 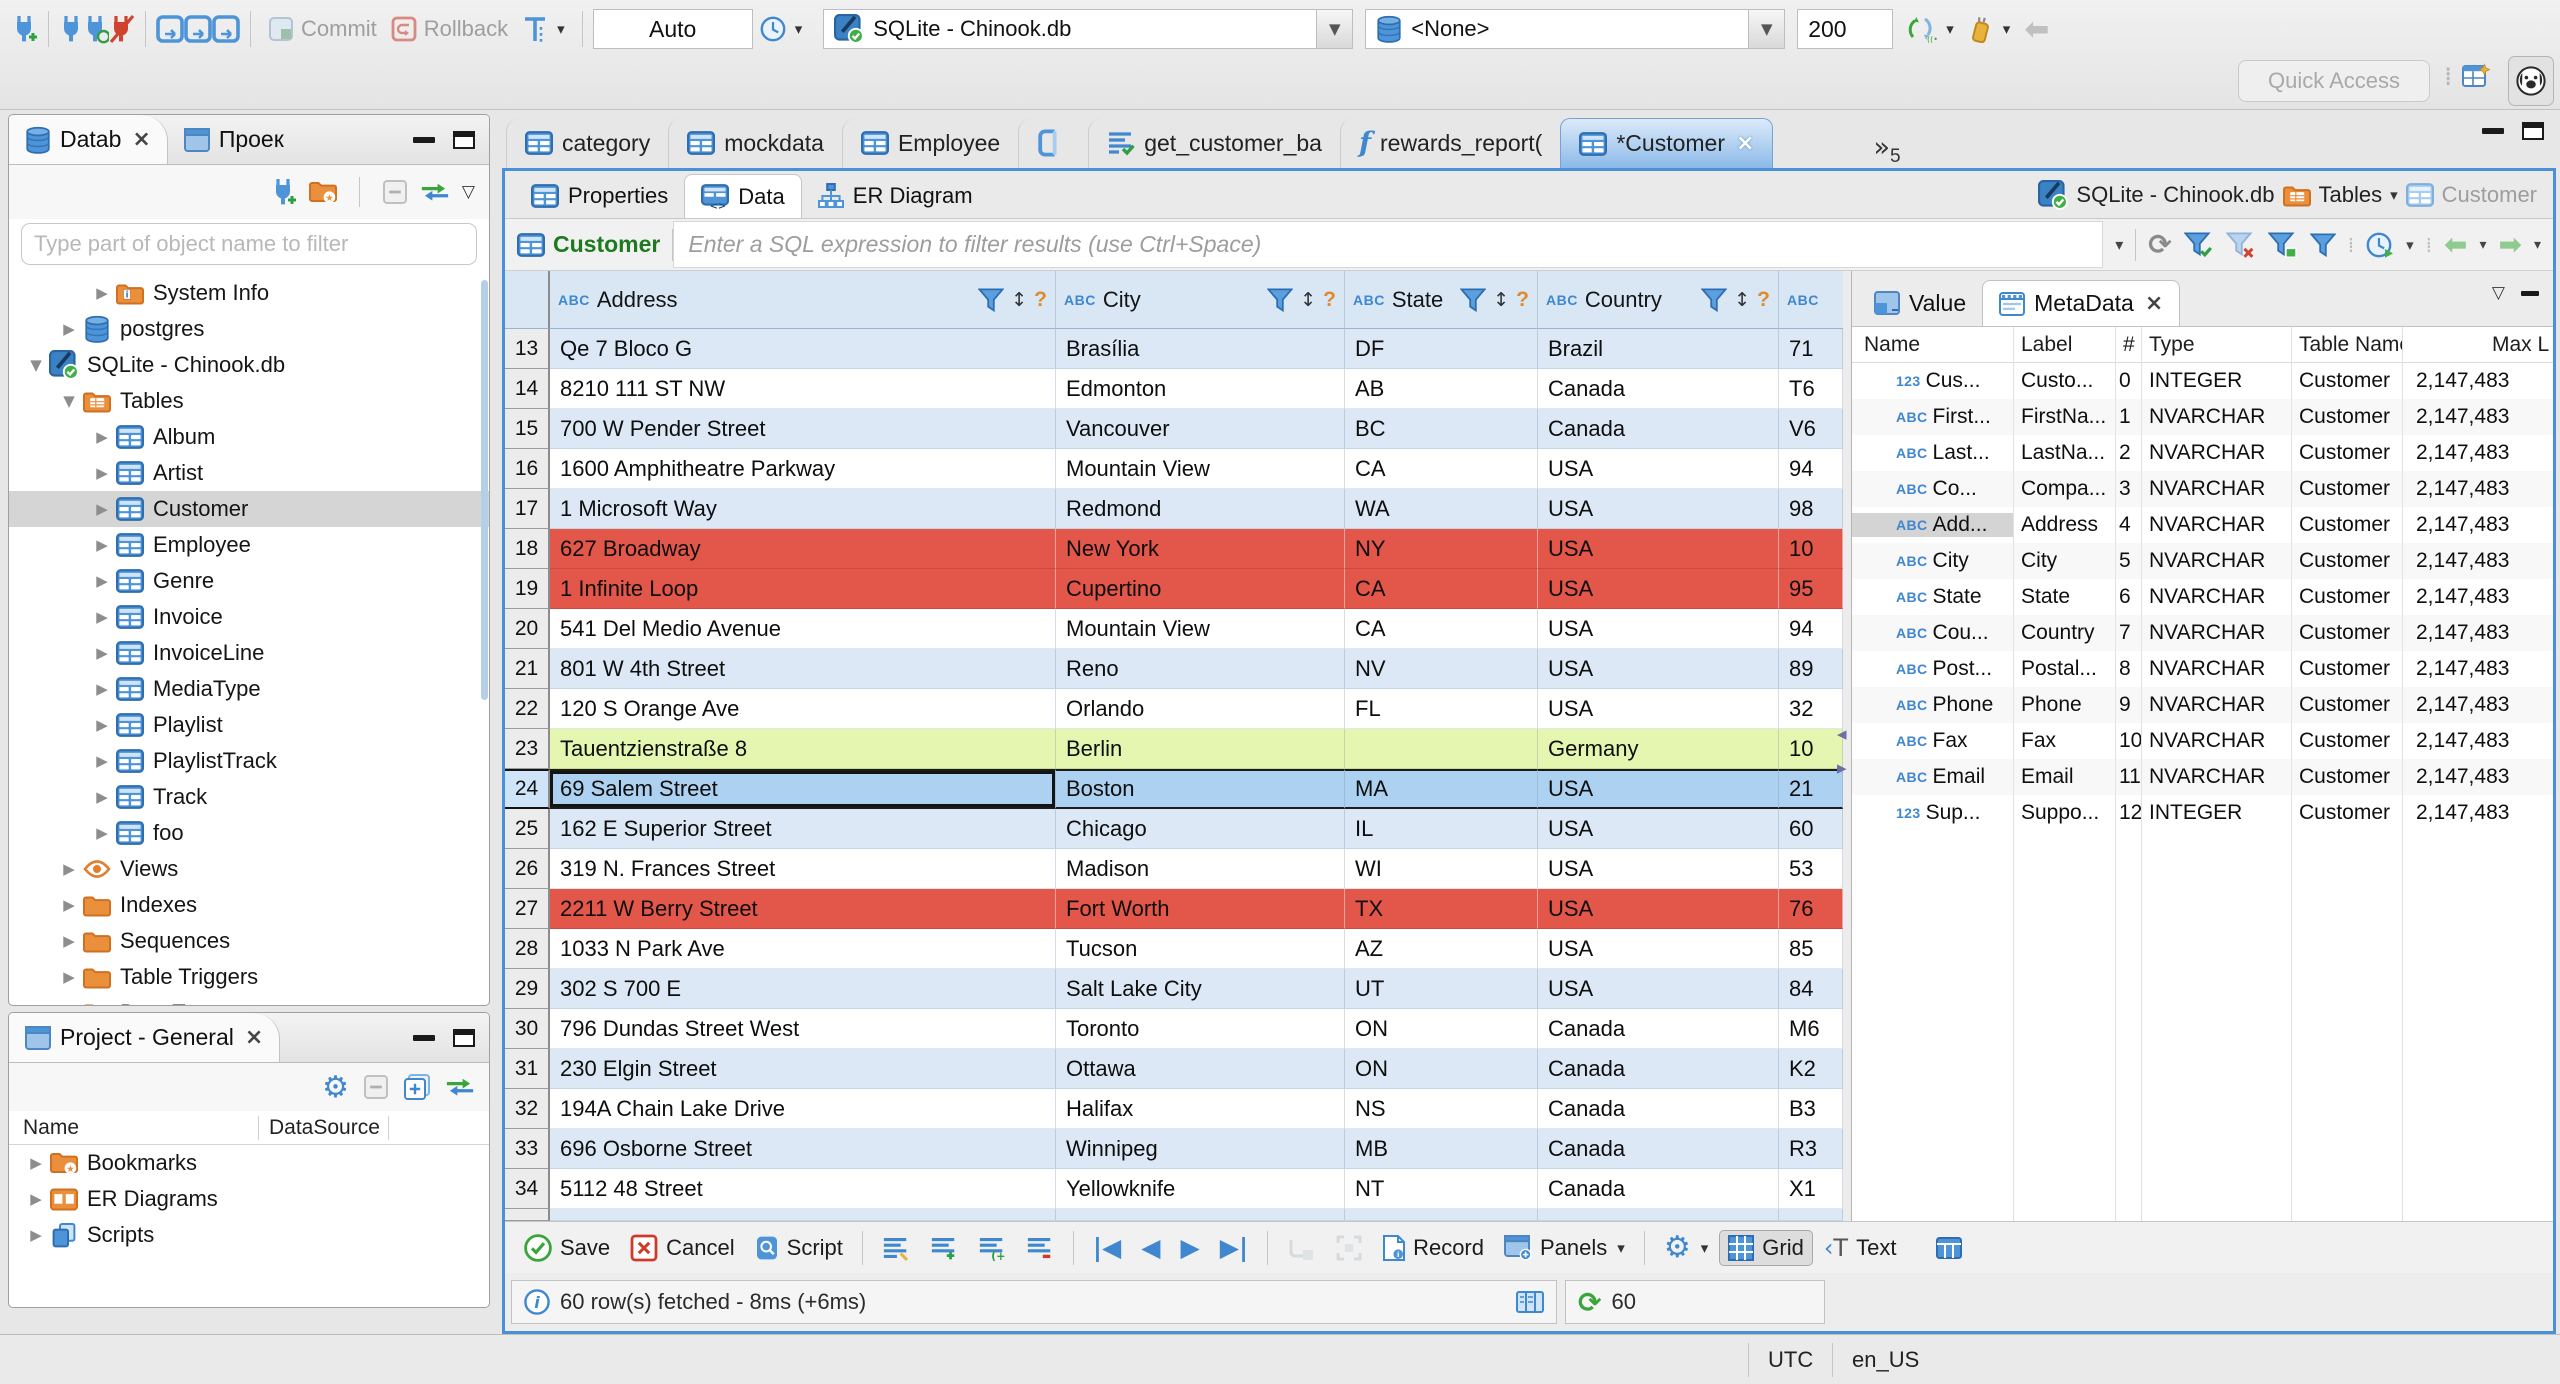 I want to click on table-row: 19 1 Infinite Loop Cupertino CA USA 95, so click(x=1174, y=589).